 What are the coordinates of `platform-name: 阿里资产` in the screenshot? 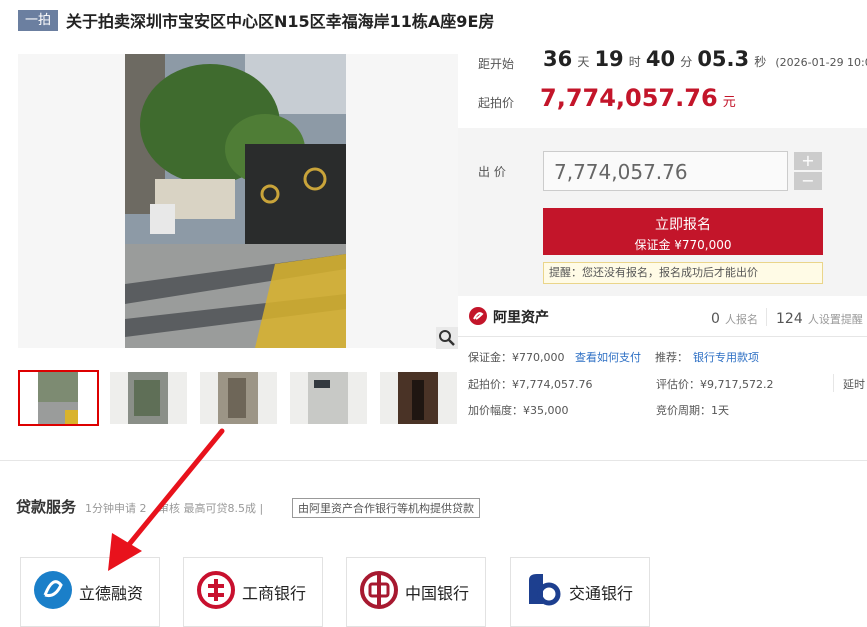 It's located at (521, 318).